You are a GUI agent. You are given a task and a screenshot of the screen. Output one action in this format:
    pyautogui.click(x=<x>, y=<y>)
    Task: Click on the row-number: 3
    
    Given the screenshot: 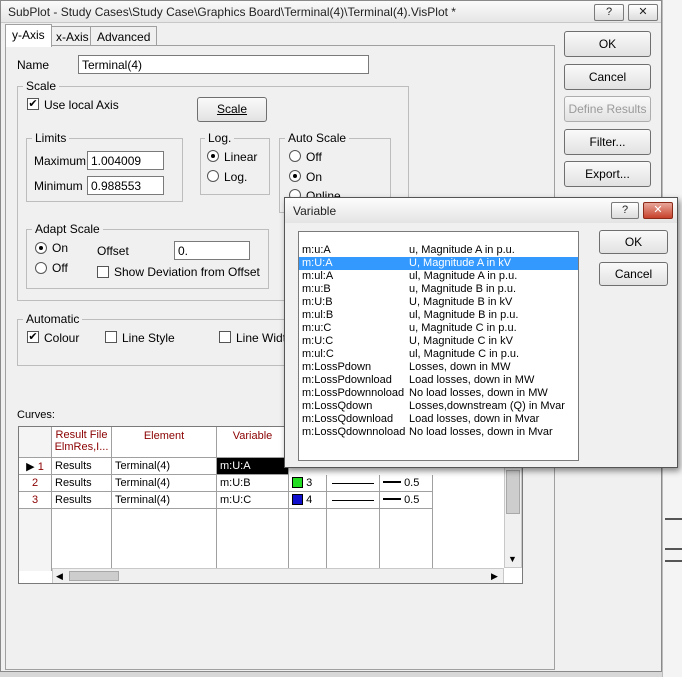 What is the action you would take?
    pyautogui.click(x=35, y=500)
    